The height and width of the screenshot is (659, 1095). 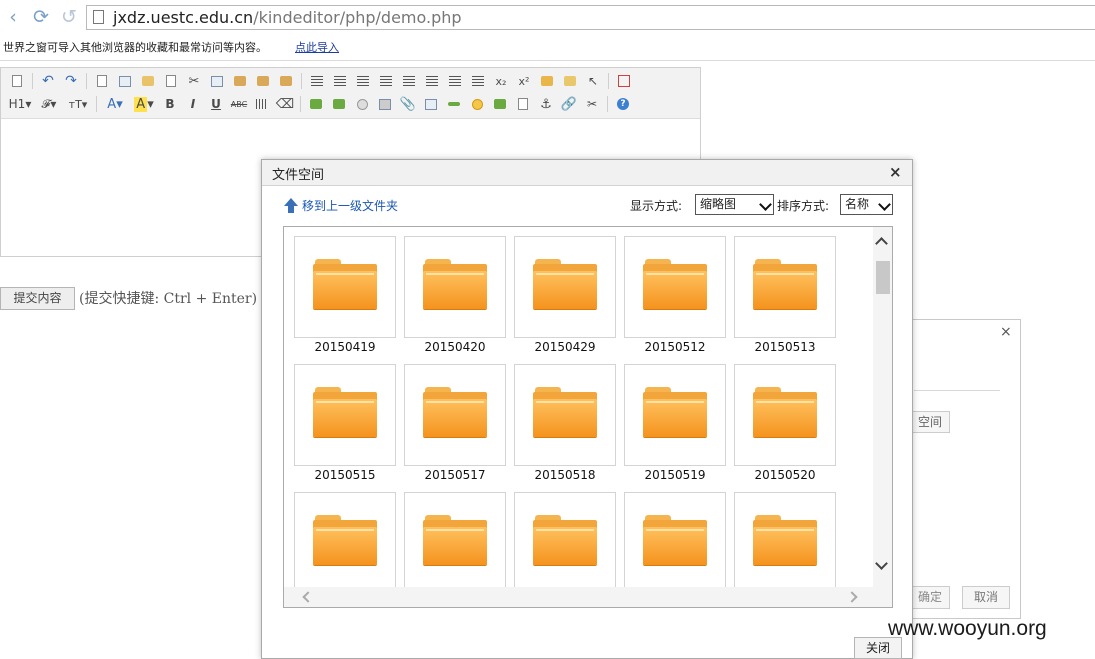 I want to click on undo-icon: ↶, so click(x=48, y=81).